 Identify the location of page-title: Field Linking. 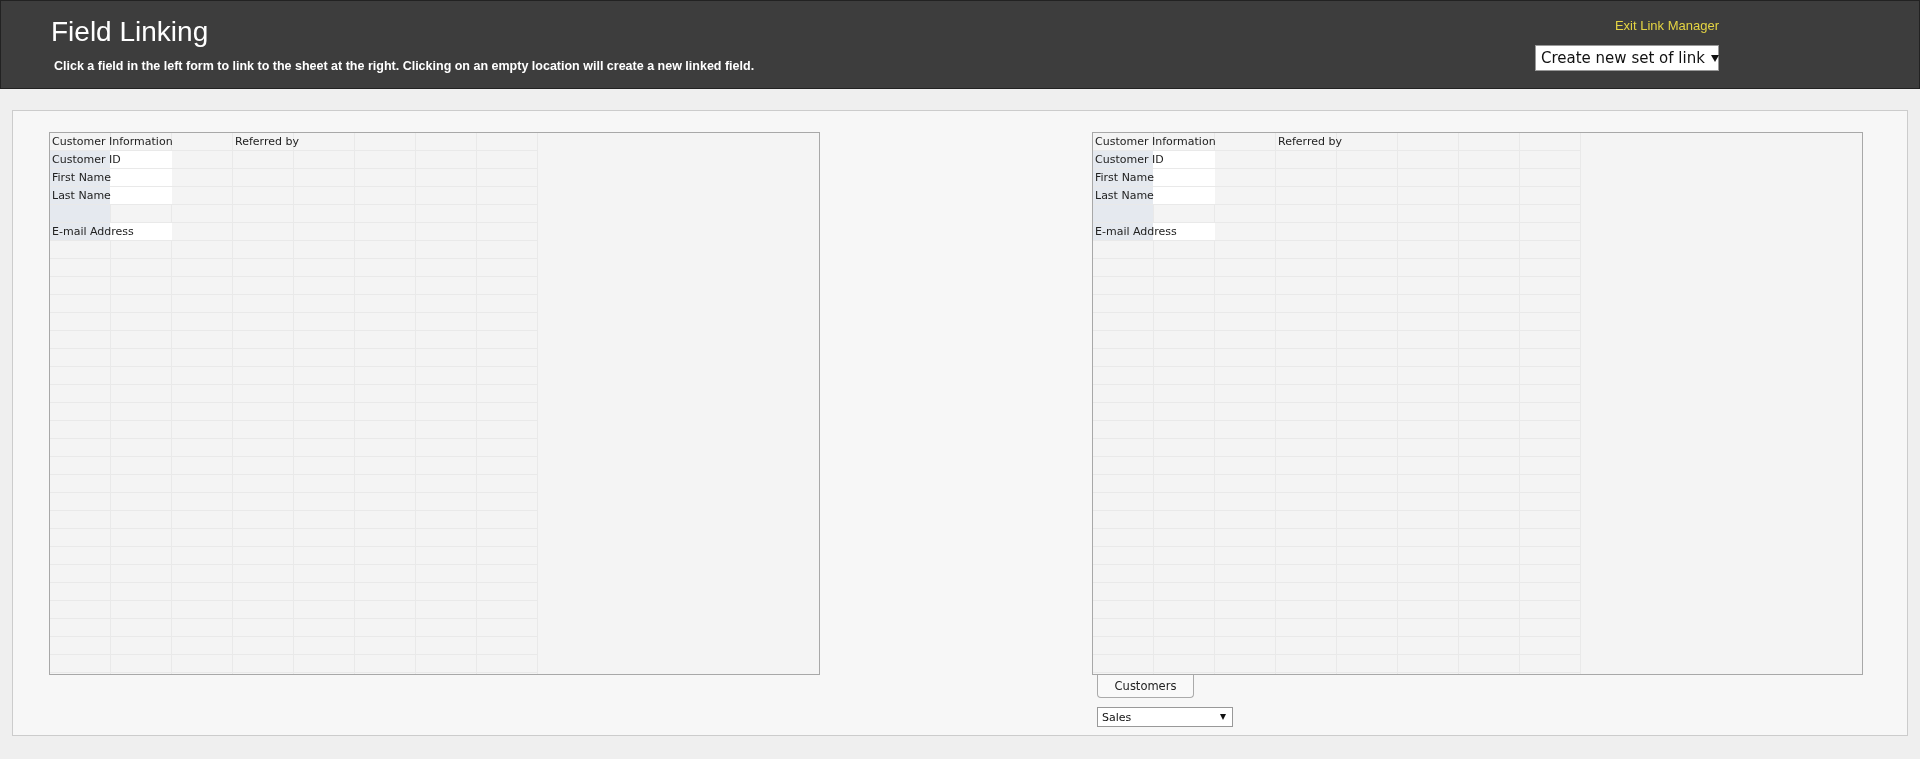
(130, 32).